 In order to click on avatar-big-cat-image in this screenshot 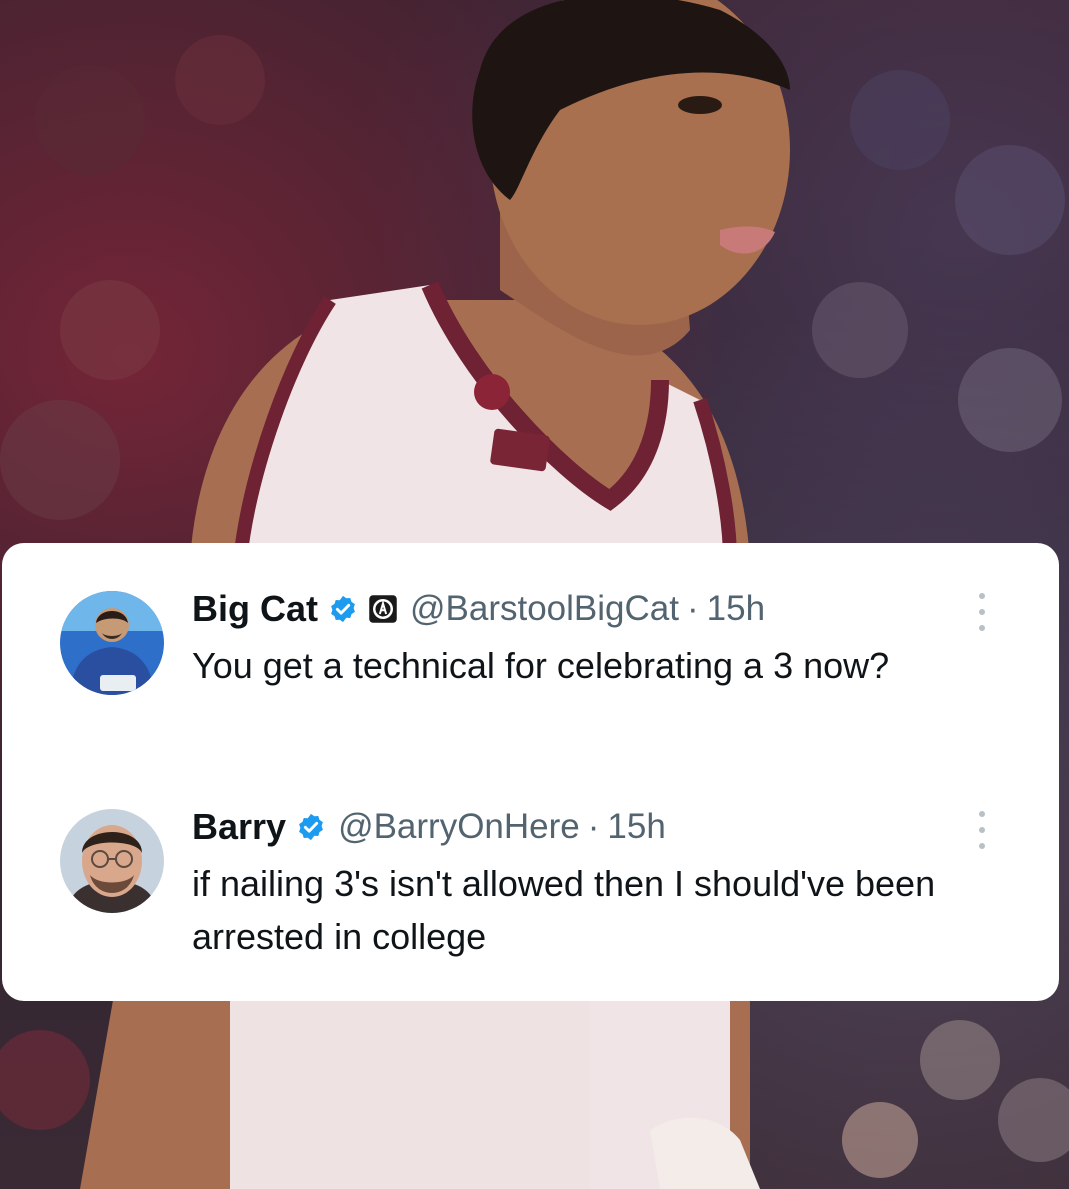, I will do `click(112, 643)`.